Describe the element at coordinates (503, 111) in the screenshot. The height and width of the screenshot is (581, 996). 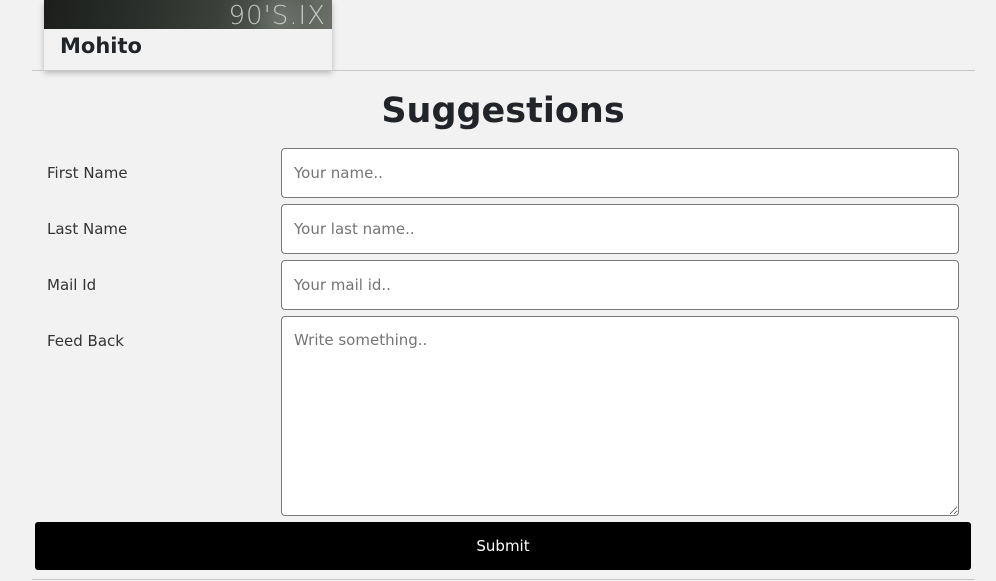
I see `page-title: Suggestions` at that location.